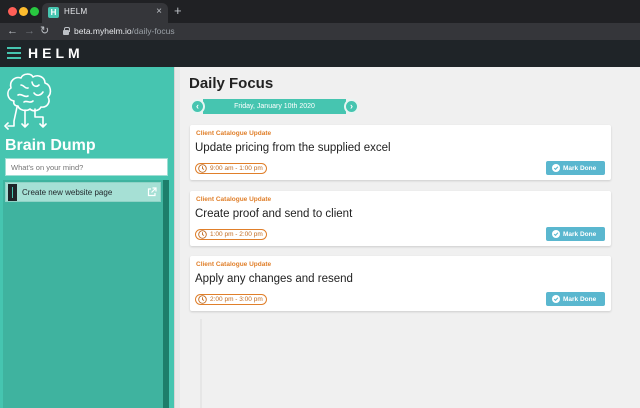 The width and height of the screenshot is (640, 408). Describe the element at coordinates (67, 192) in the screenshot. I see `list-item-label: Create new website page` at that location.